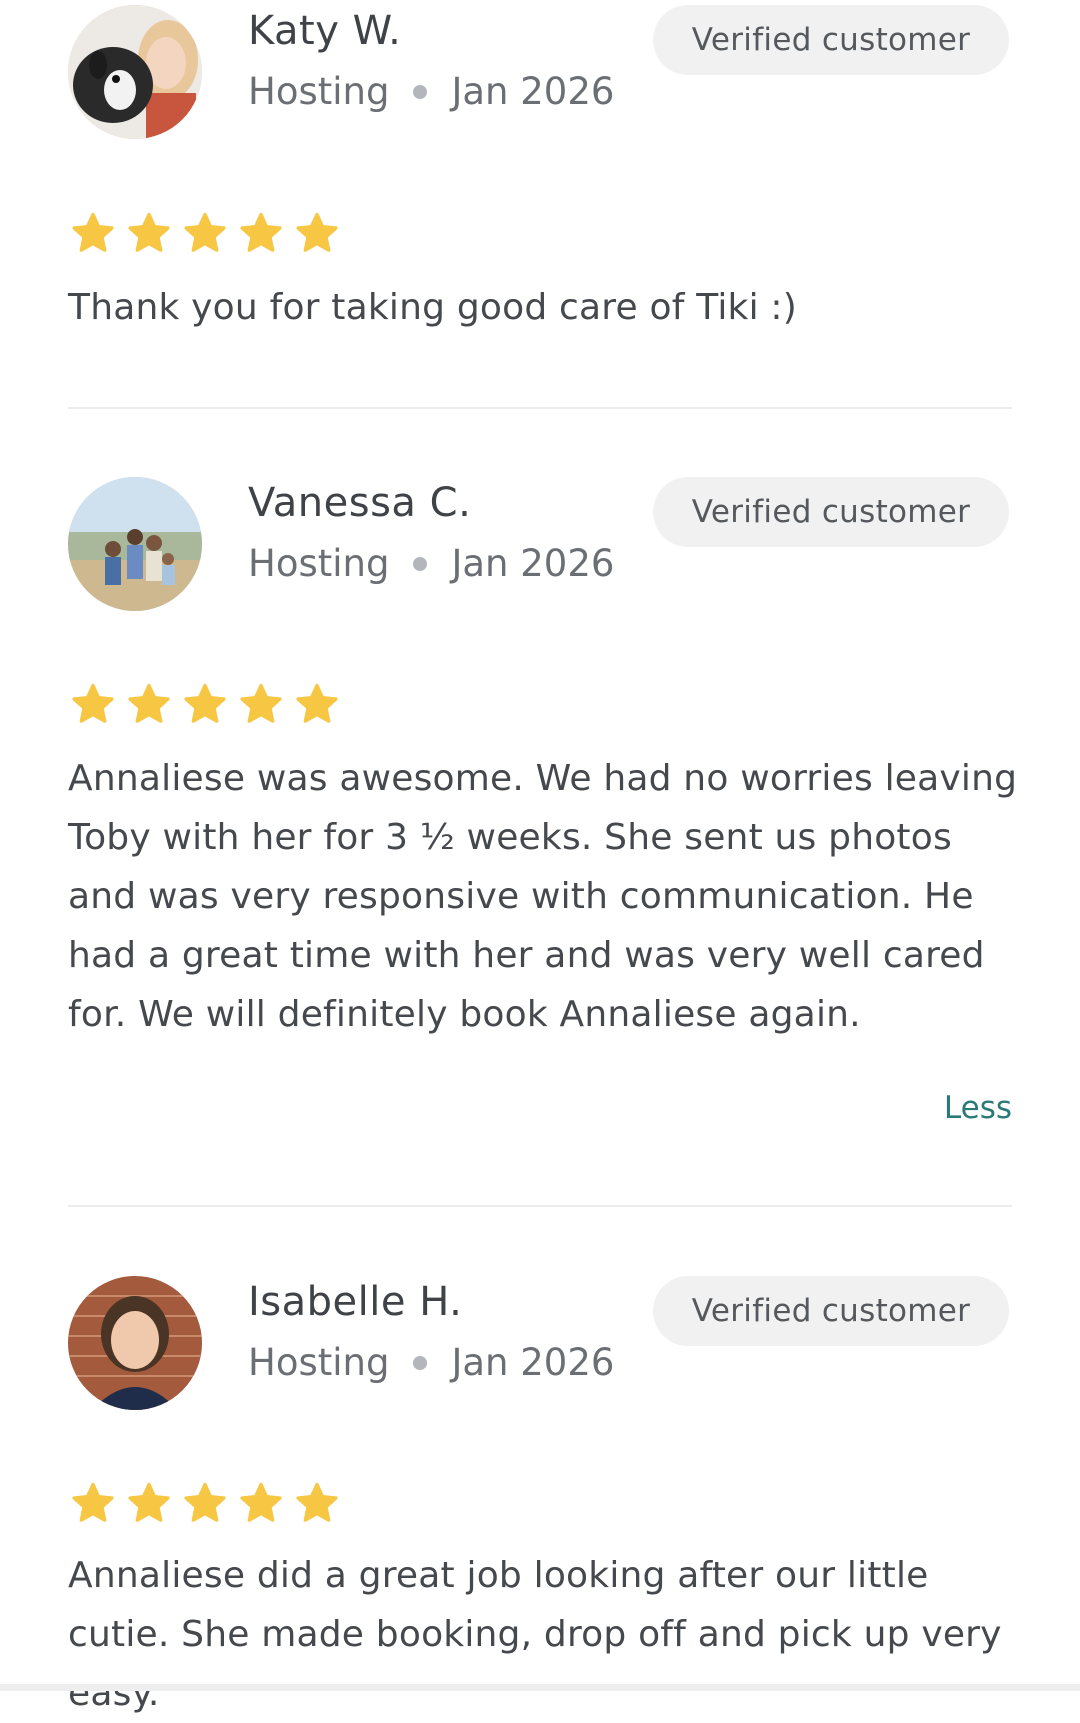 The height and width of the screenshot is (1723, 1080). Describe the element at coordinates (978, 1108) in the screenshot. I see `less-toggle-link: Less` at that location.